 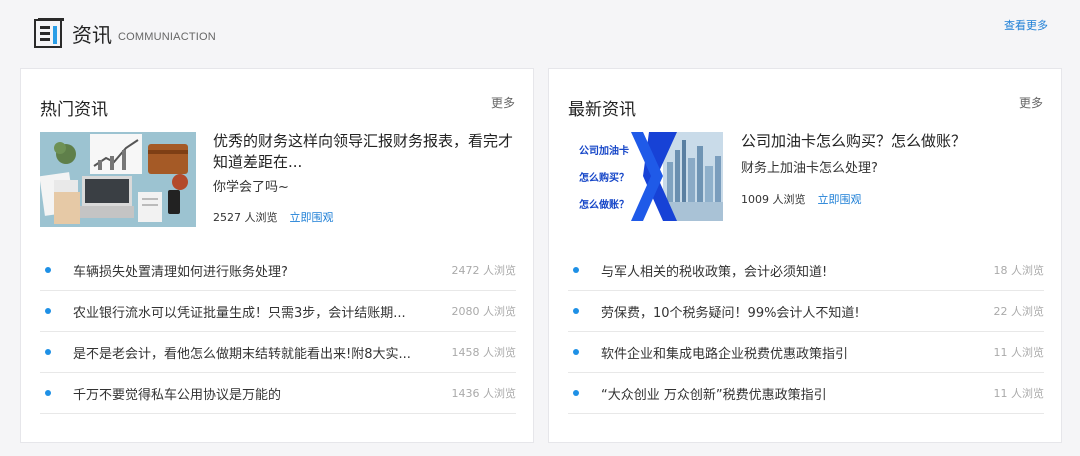 I want to click on list-item: 车辆损失处置清理如何进行账务处理? 2472 人浏览, so click(x=278, y=270).